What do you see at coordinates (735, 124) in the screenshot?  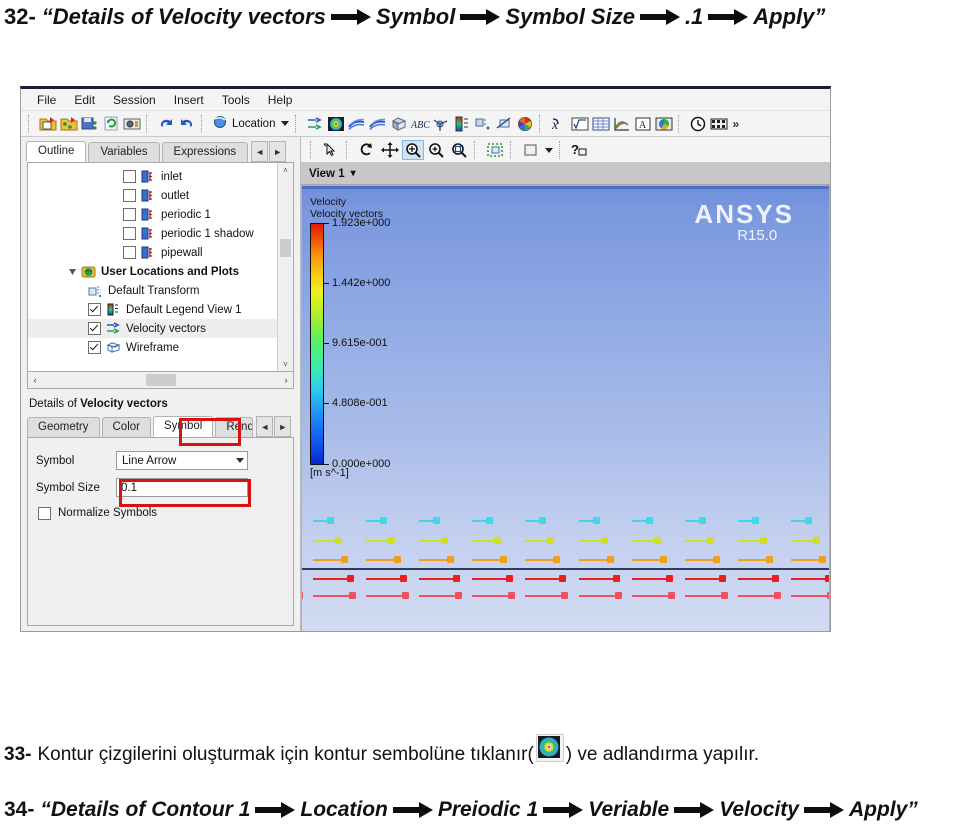 I see `toolbar-overflow-button: »` at bounding box center [735, 124].